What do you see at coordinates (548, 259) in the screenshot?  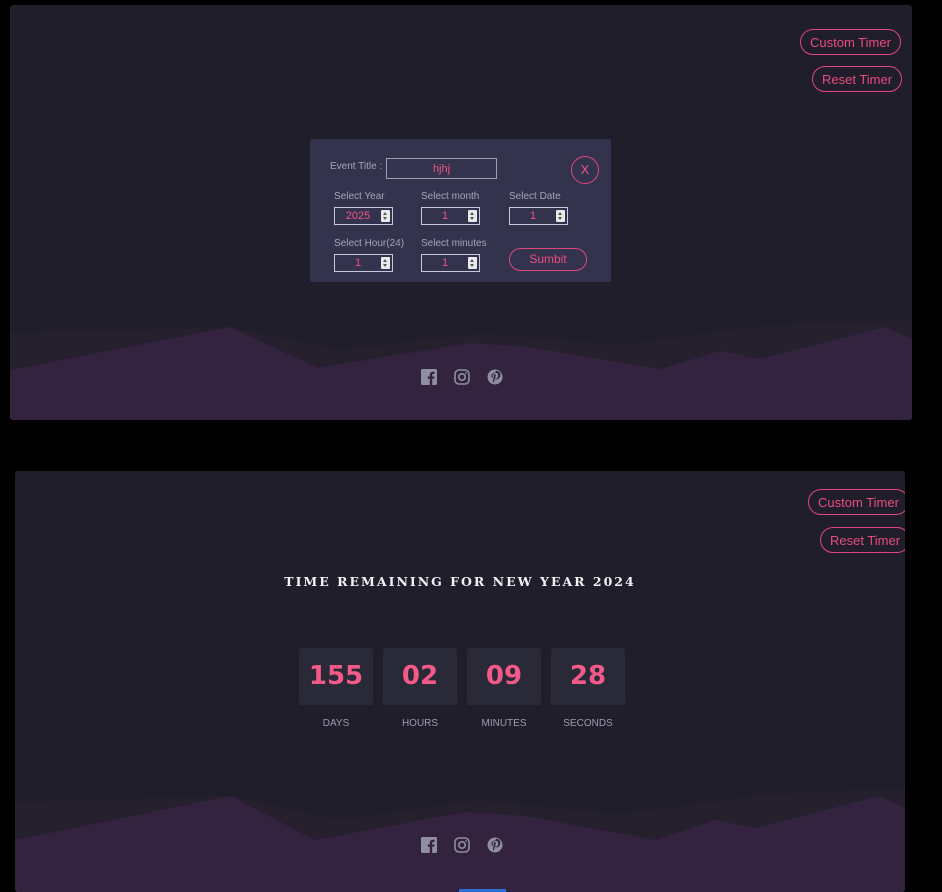 I see `submit-button: Sumbit` at bounding box center [548, 259].